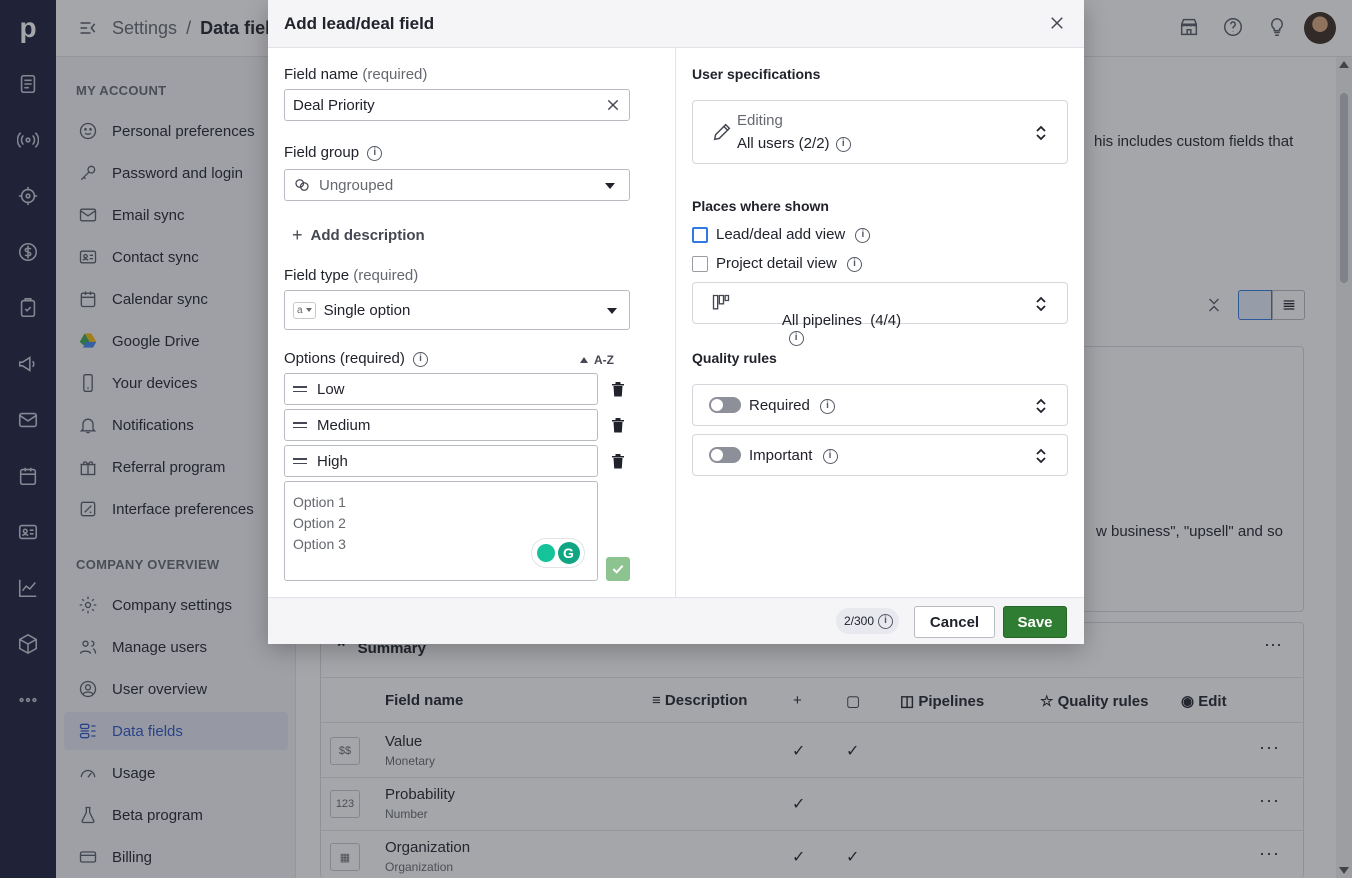  I want to click on required-label: Required i, so click(792, 405).